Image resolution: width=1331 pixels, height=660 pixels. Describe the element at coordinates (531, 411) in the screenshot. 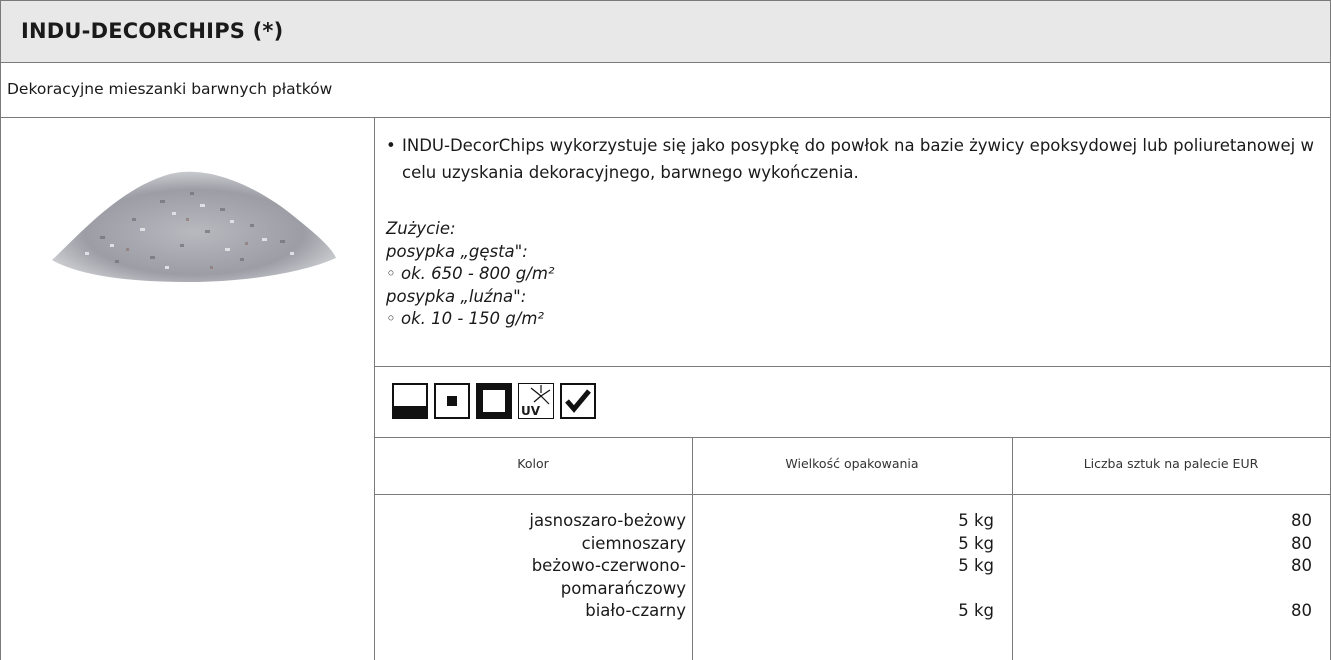

I see `uv-label: UV` at that location.